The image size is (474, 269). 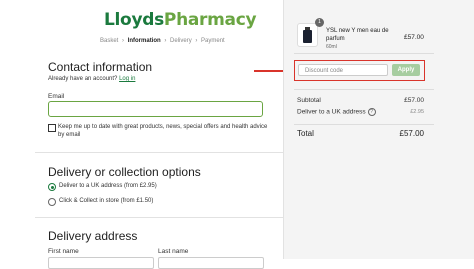 I want to click on lloyds-pharmacy-logo: LloydsPharmacy, so click(x=180, y=20).